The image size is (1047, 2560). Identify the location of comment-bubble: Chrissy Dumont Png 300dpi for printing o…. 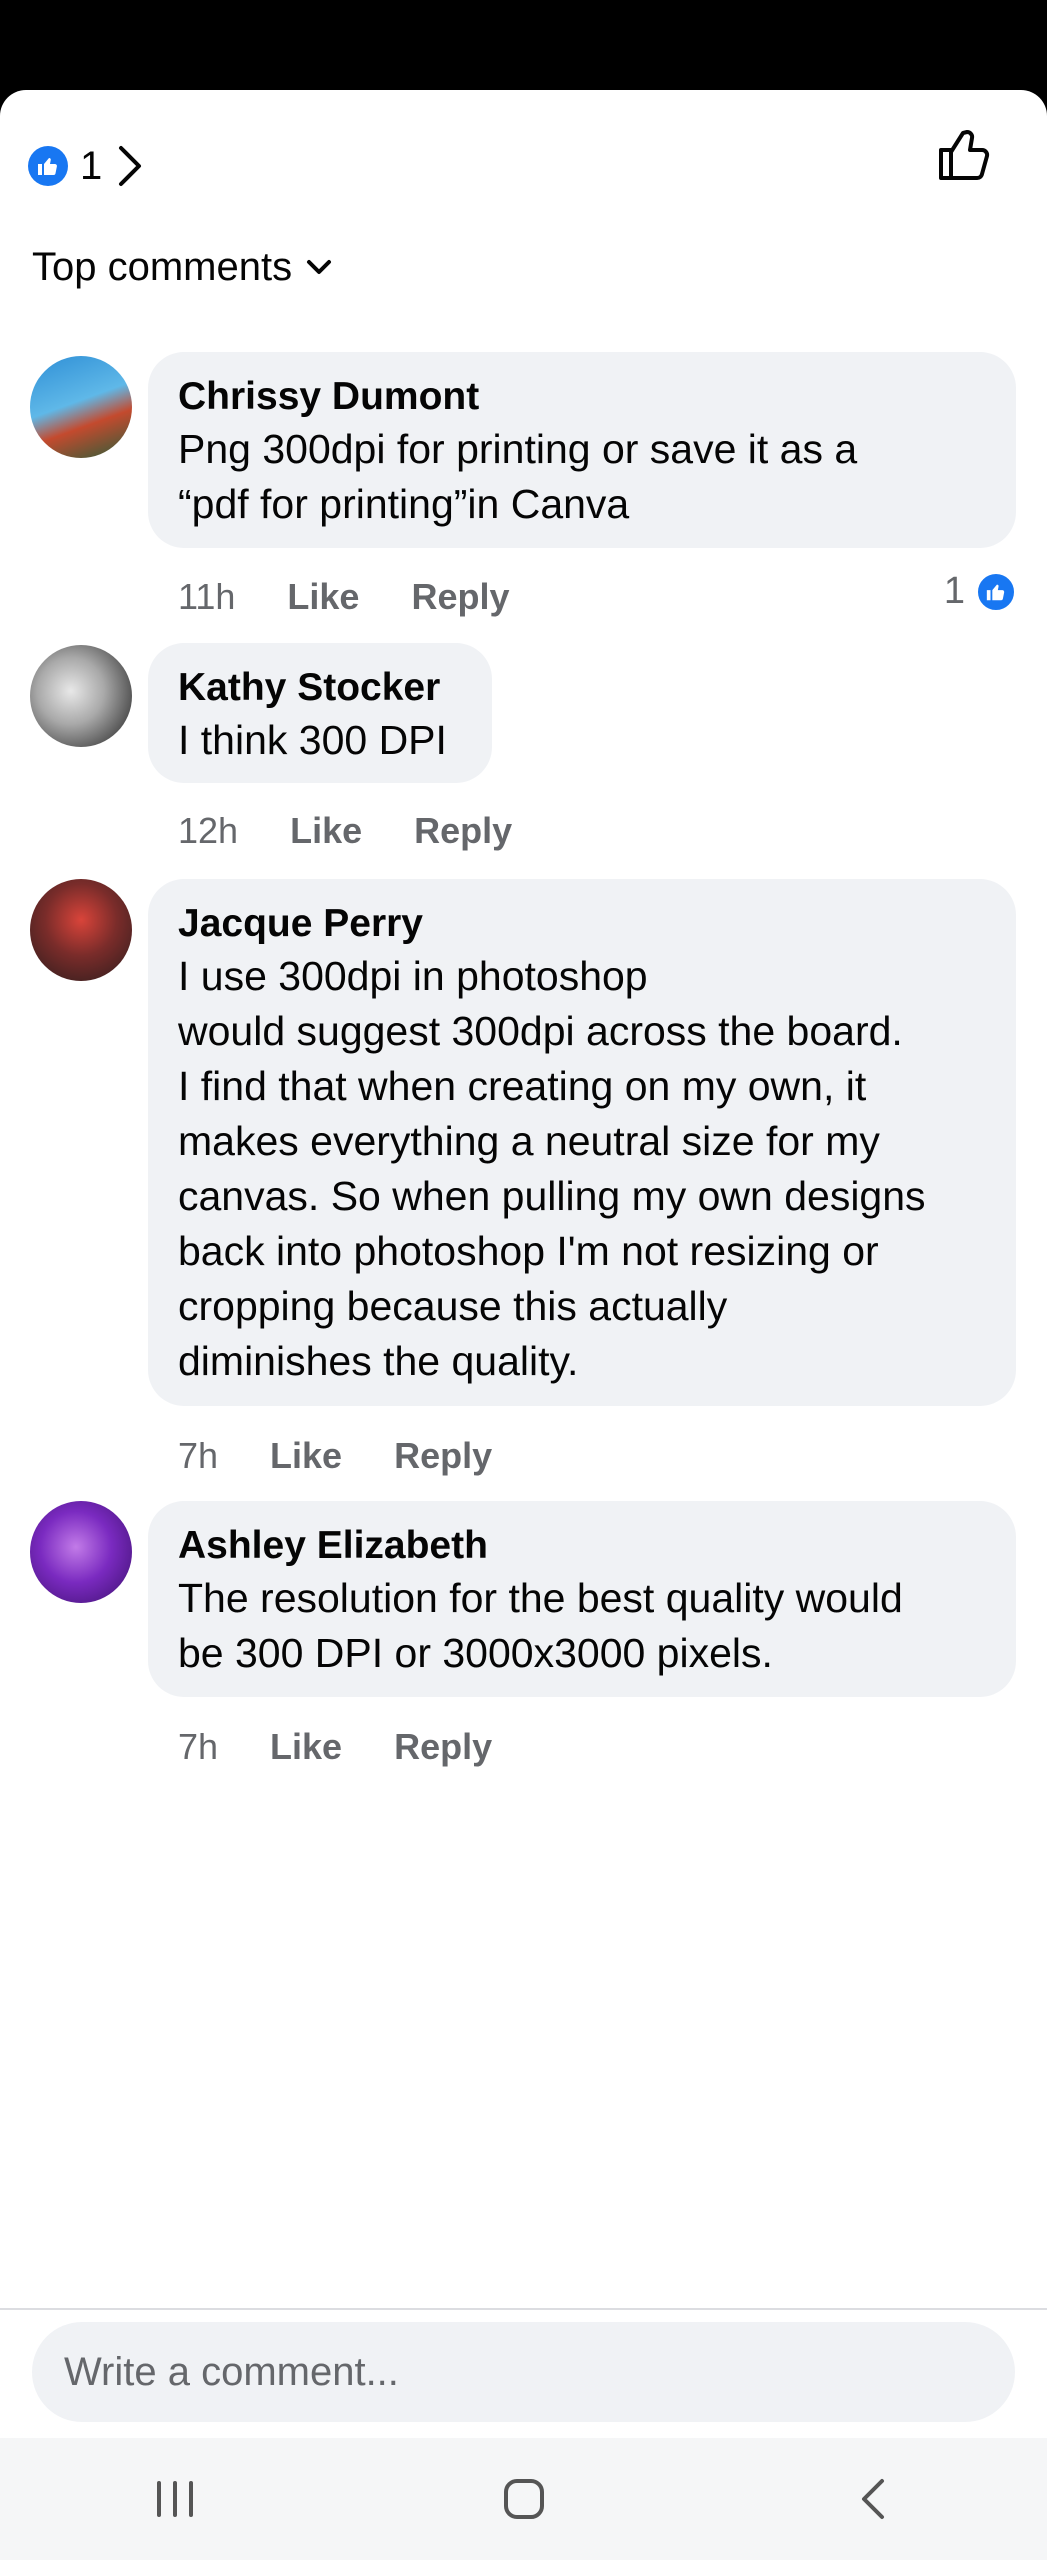
(582, 450).